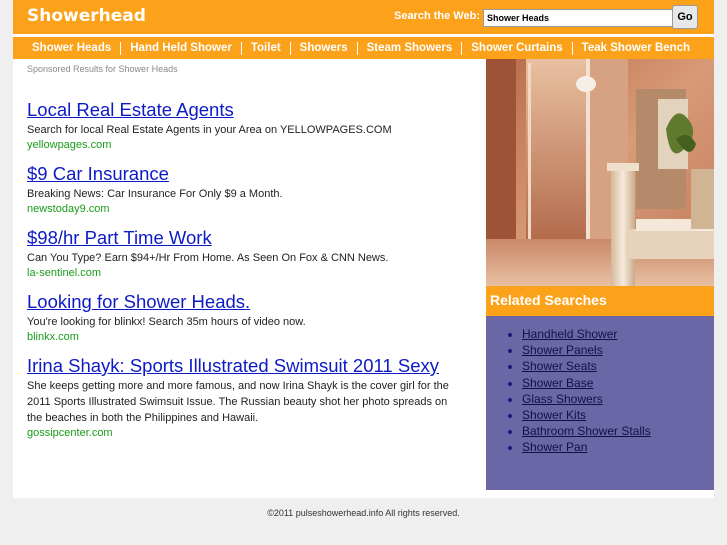  Describe the element at coordinates (685, 17) in the screenshot. I see `go-button: Go` at that location.